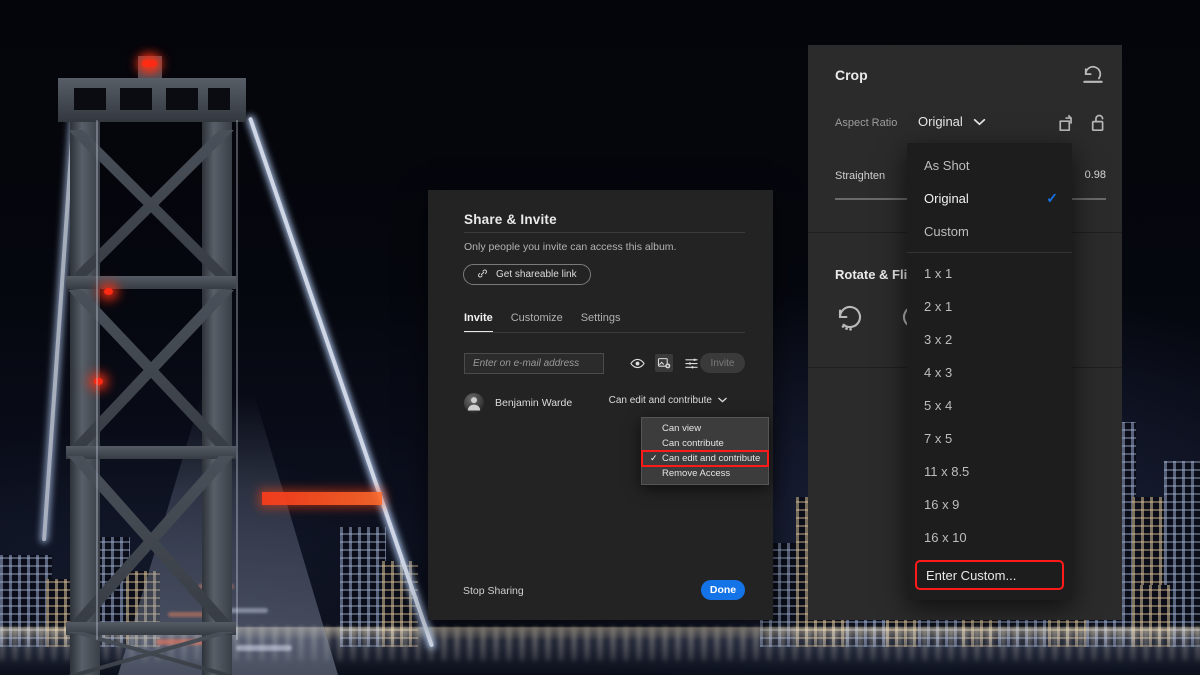  What do you see at coordinates (945, 537) in the screenshot?
I see `ar-label: 16 x 10` at bounding box center [945, 537].